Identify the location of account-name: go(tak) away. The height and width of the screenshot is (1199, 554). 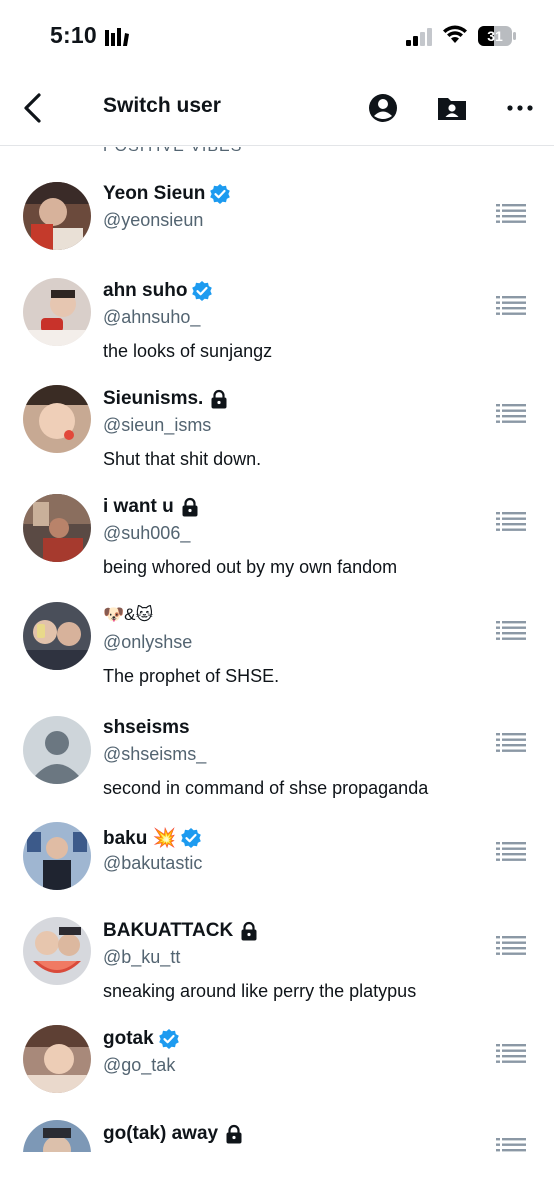
(173, 1134).